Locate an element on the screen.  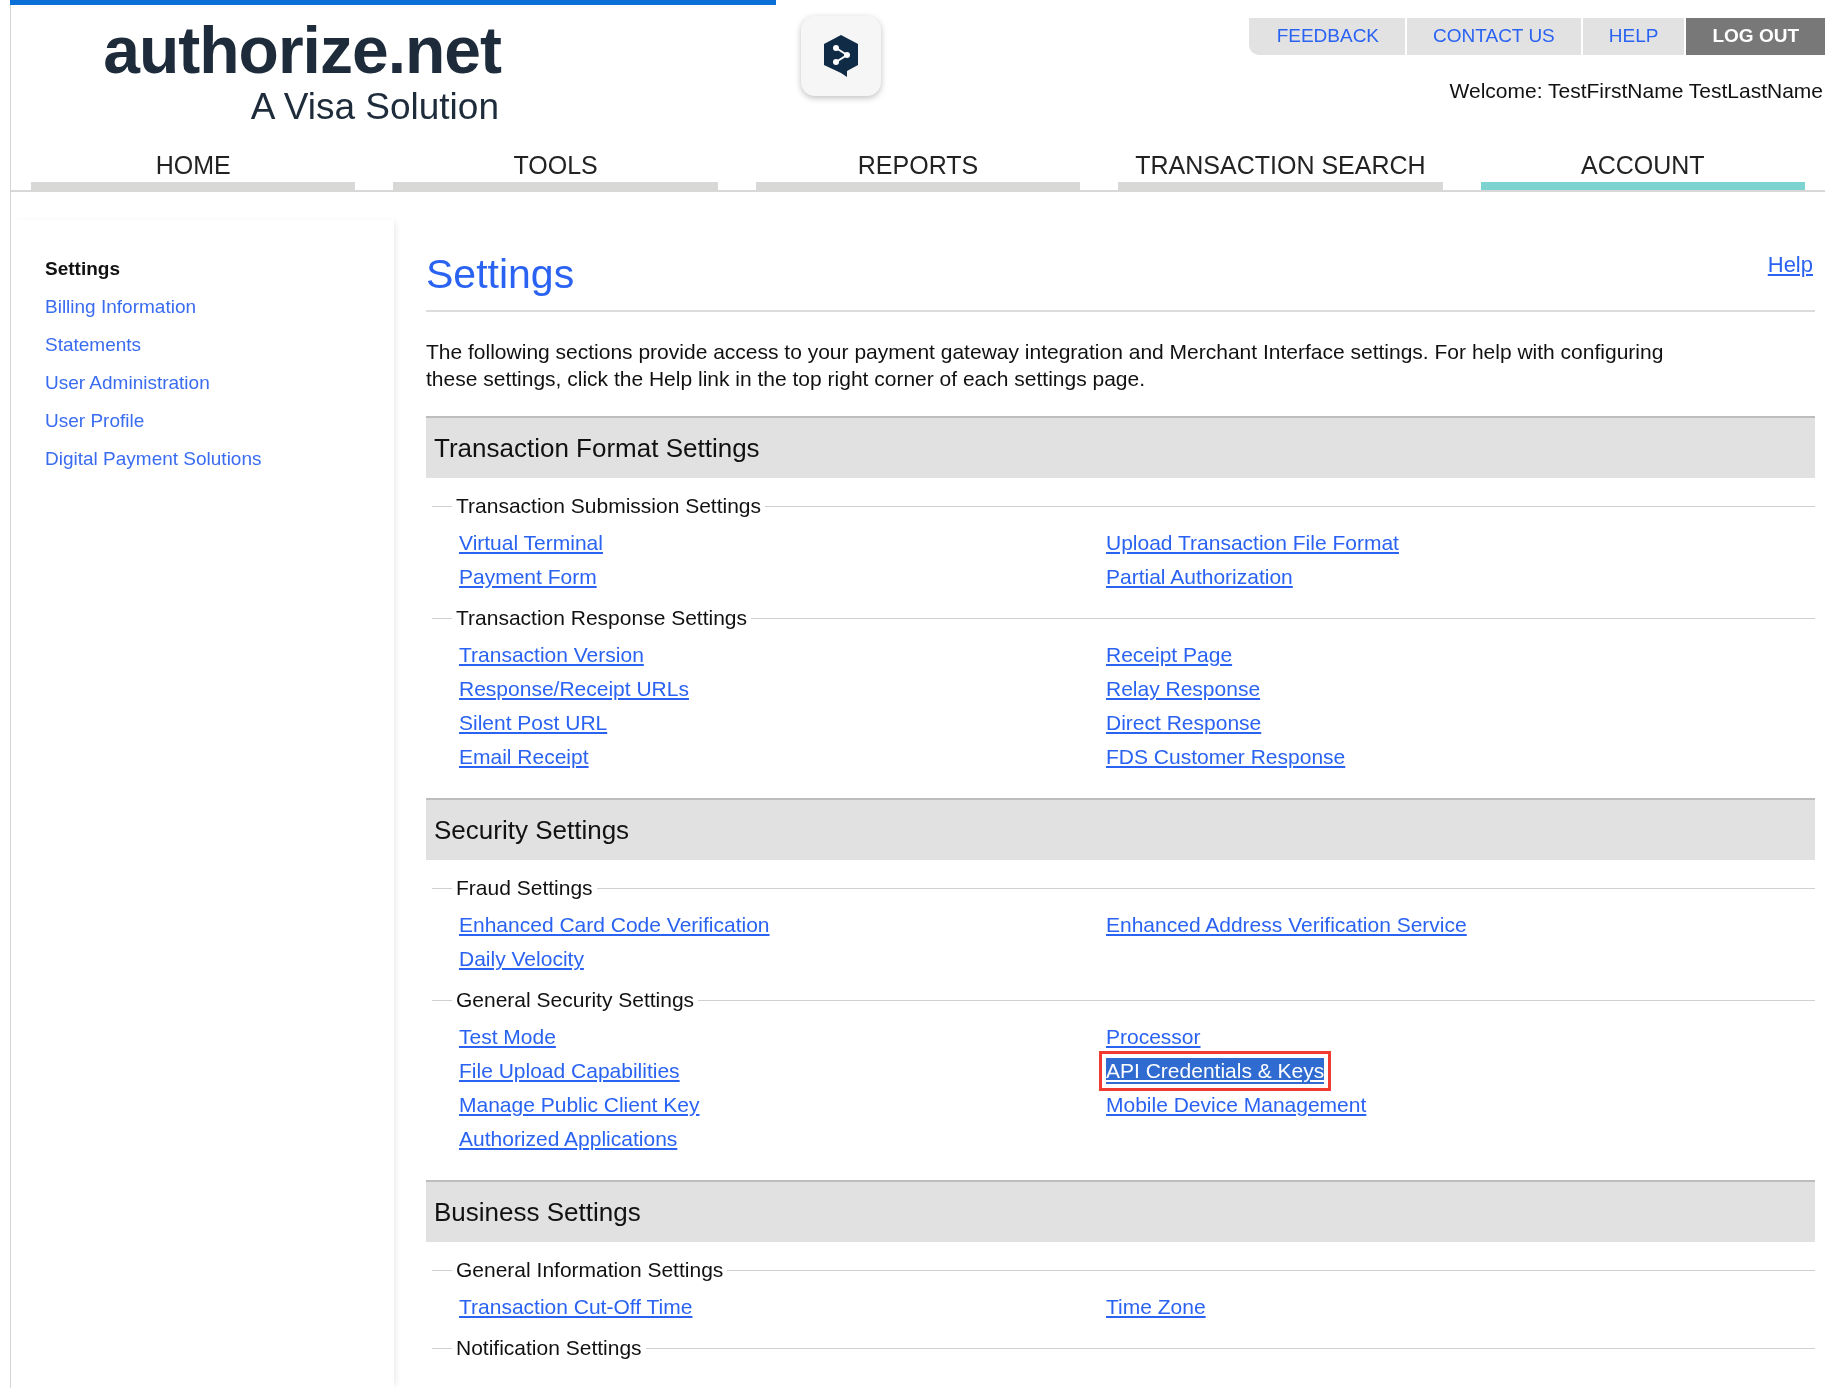
page-link: Direct Response is located at coordinates (1184, 723).